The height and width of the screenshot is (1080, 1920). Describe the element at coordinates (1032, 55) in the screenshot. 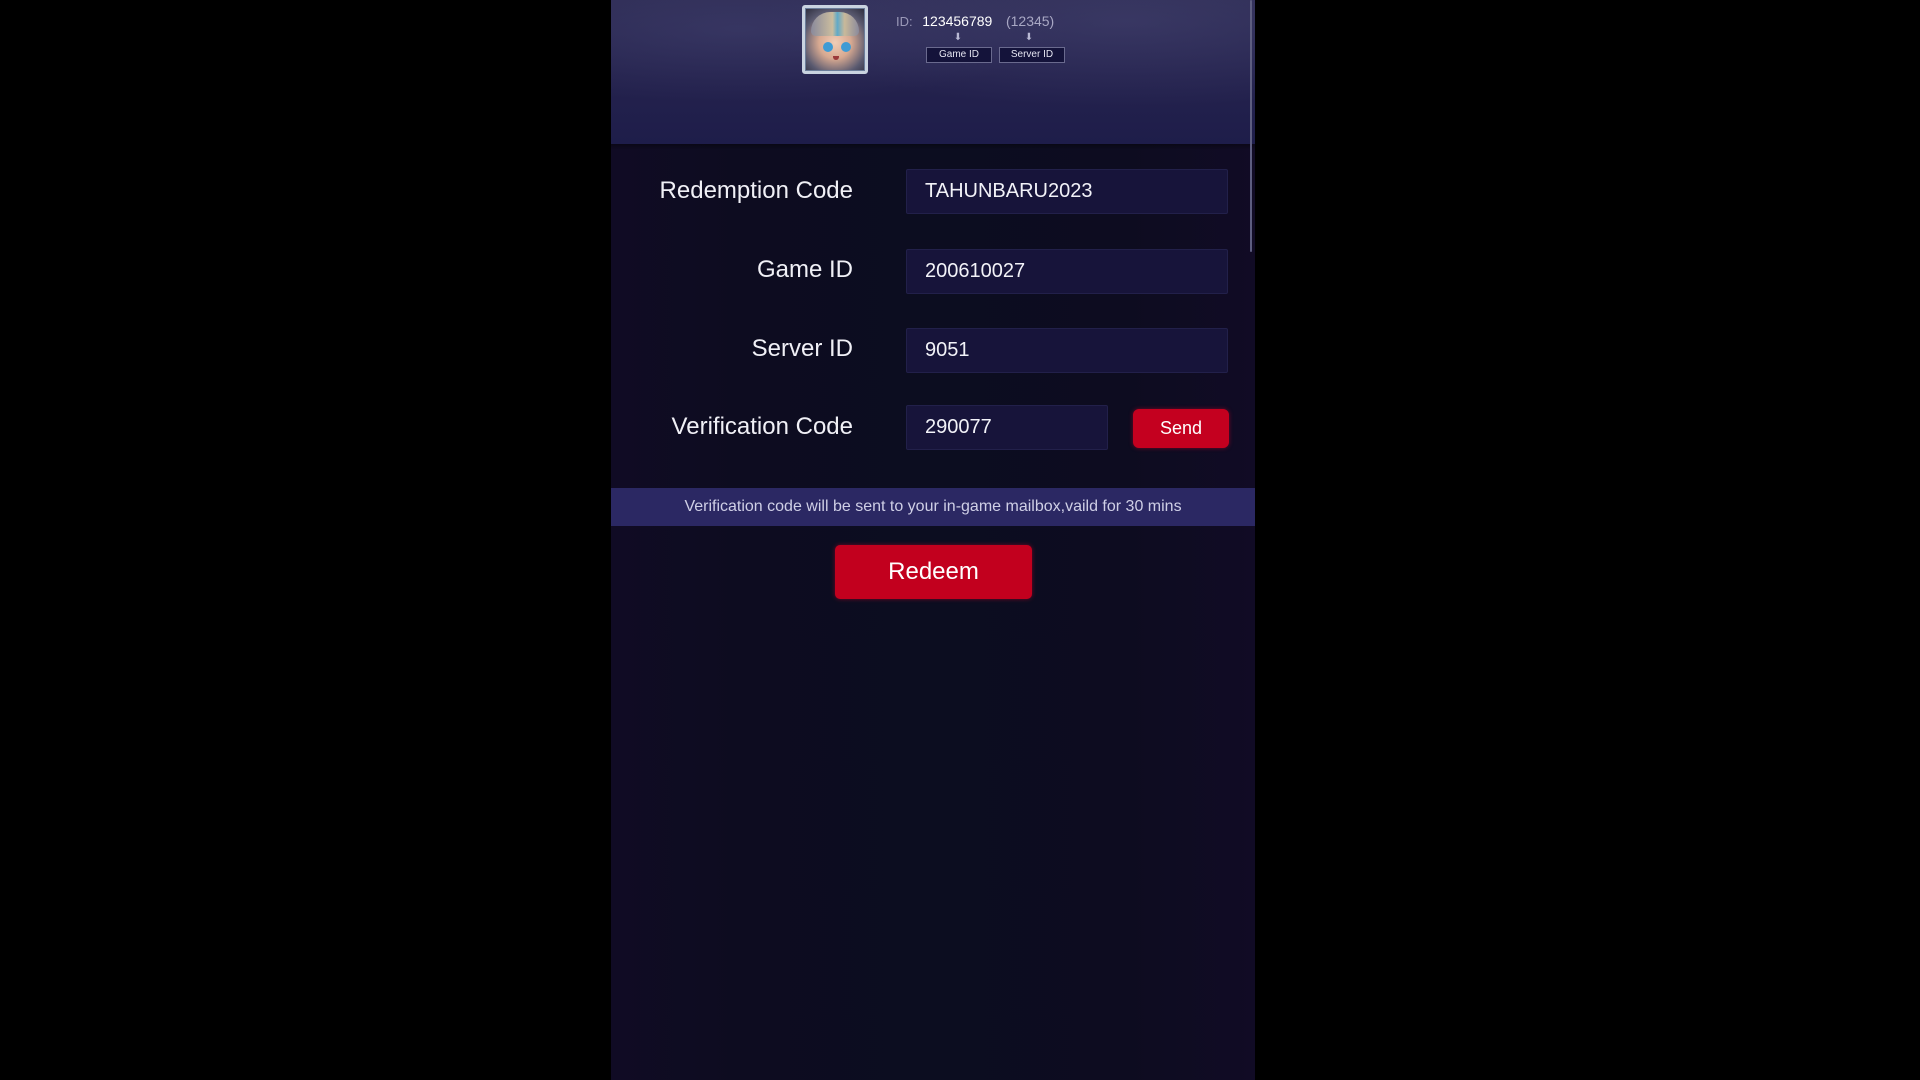

I see `server-id-tag: Server ID` at that location.